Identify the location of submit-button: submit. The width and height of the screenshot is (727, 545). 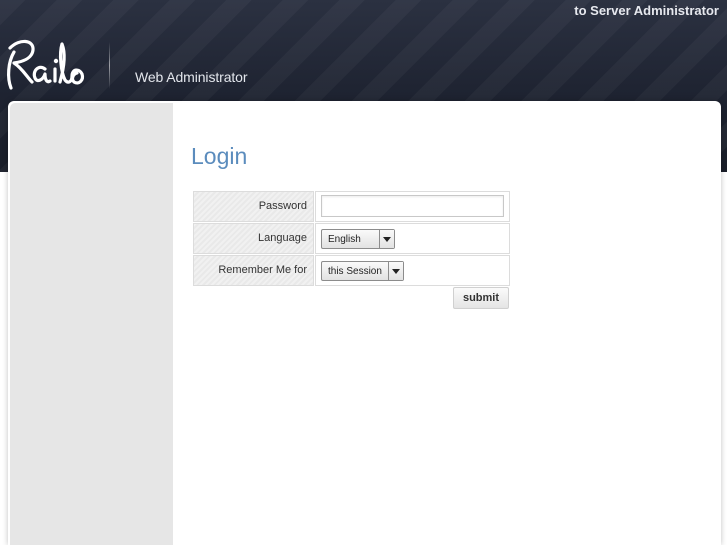
(481, 298).